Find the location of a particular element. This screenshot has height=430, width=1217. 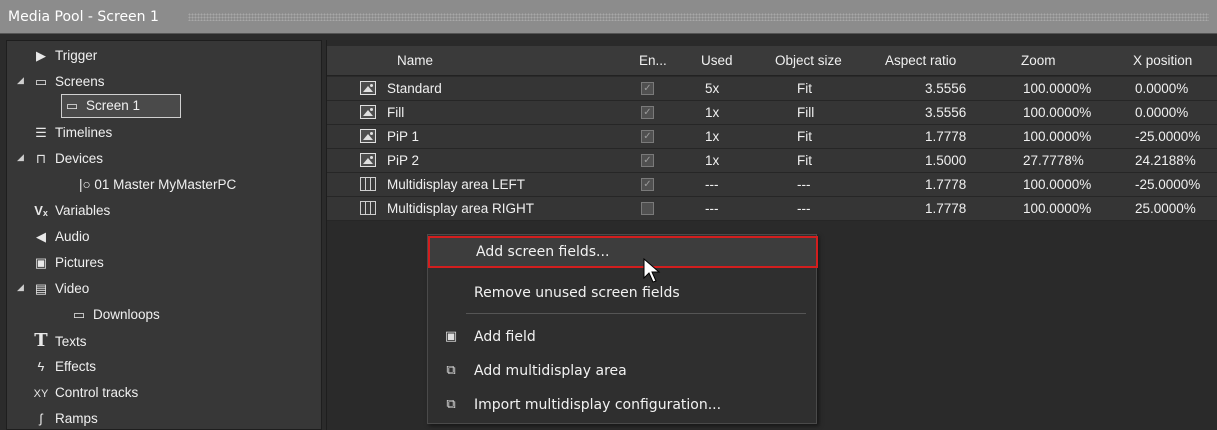

menu-separator is located at coordinates (636, 313).